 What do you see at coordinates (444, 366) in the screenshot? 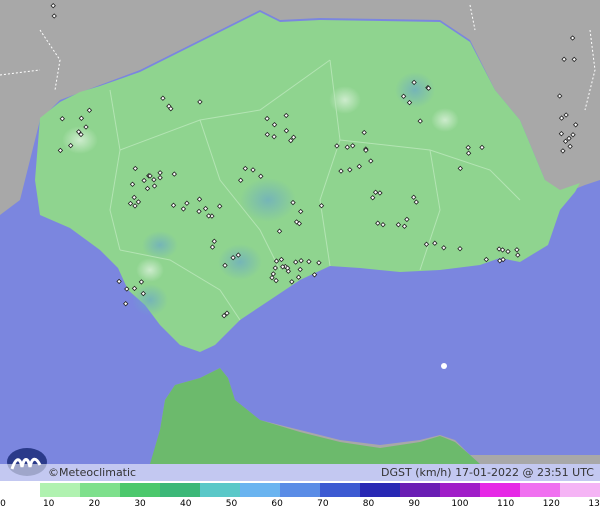
I see `island-marker` at bounding box center [444, 366].